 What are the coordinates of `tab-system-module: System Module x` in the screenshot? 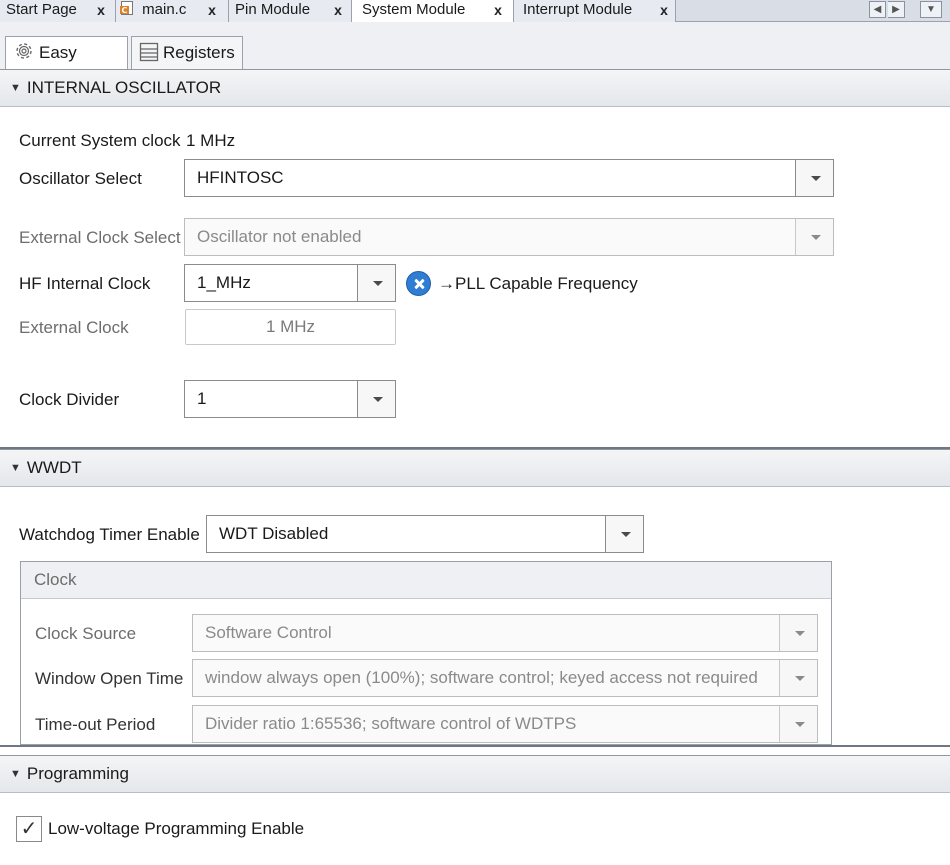 It's located at (433, 11).